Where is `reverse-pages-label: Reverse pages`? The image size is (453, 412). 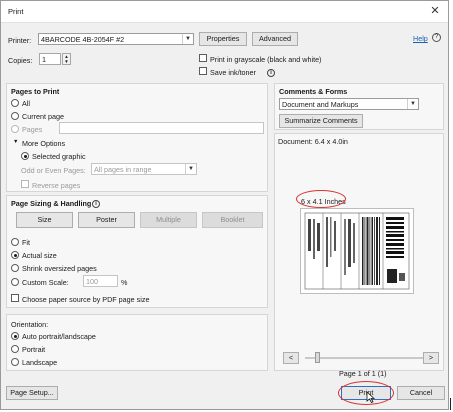
reverse-pages-label: Reverse pages is located at coordinates (56, 185).